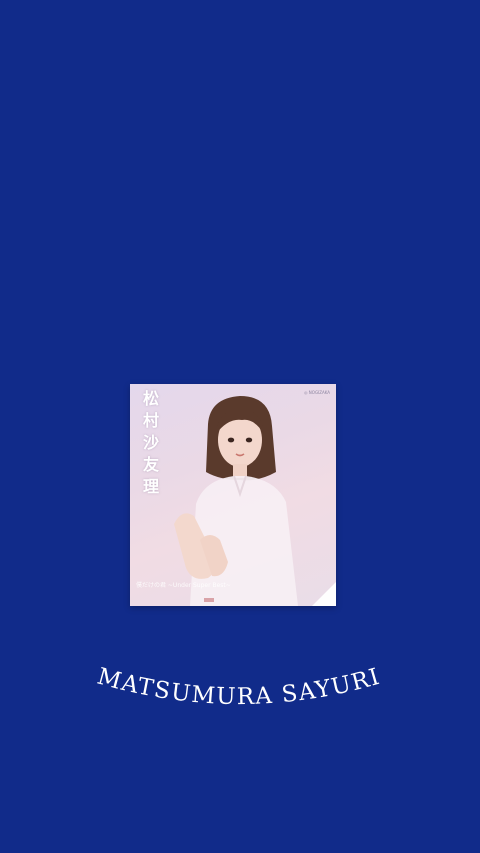 This screenshot has width=480, height=853. I want to click on group-logo-icon, so click(324, 594).